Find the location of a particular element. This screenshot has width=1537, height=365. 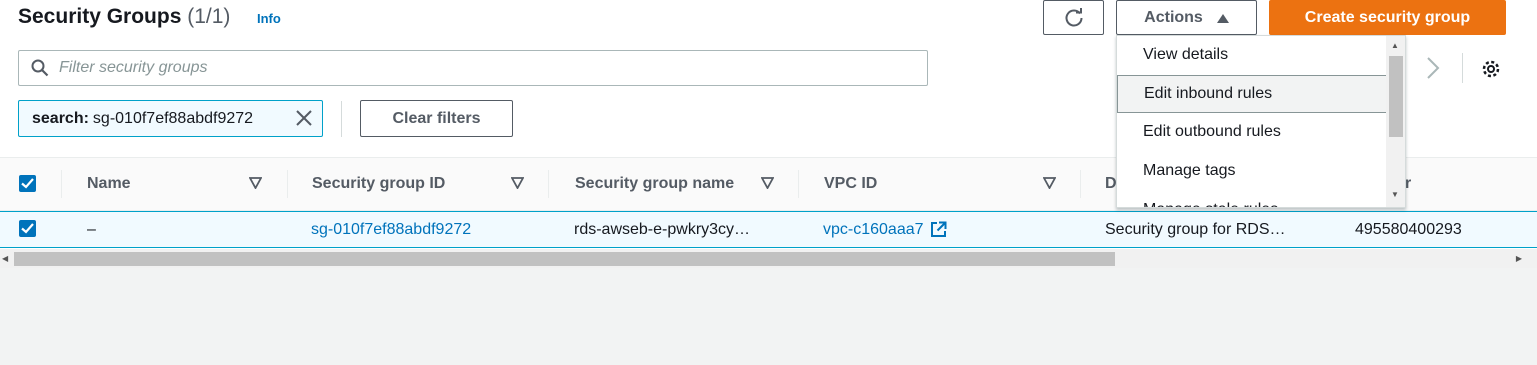

menu-item-view-details: View details is located at coordinates (1252, 55).